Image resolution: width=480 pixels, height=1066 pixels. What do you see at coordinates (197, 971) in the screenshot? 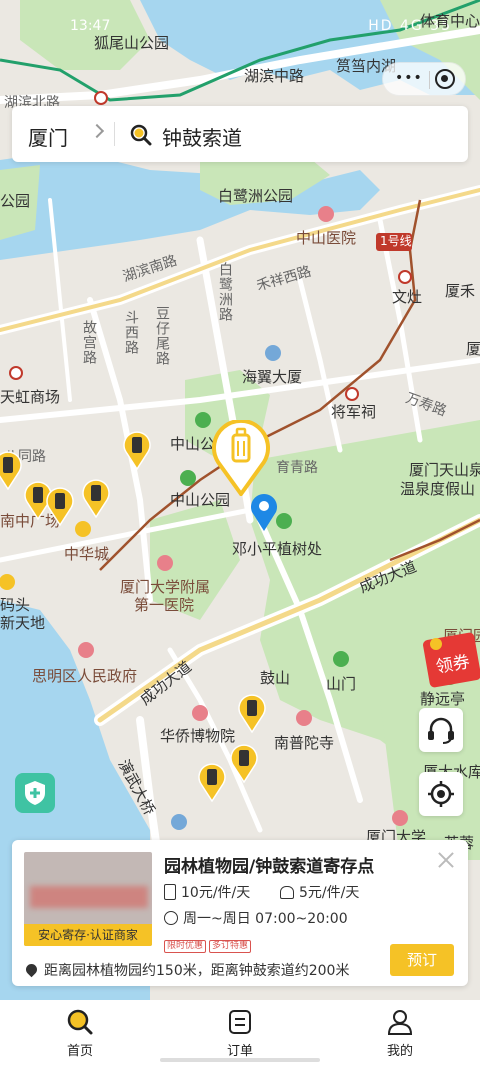
I see `distance-text: 距离园林植物园约150米，距离钟鼓索道约200米` at bounding box center [197, 971].